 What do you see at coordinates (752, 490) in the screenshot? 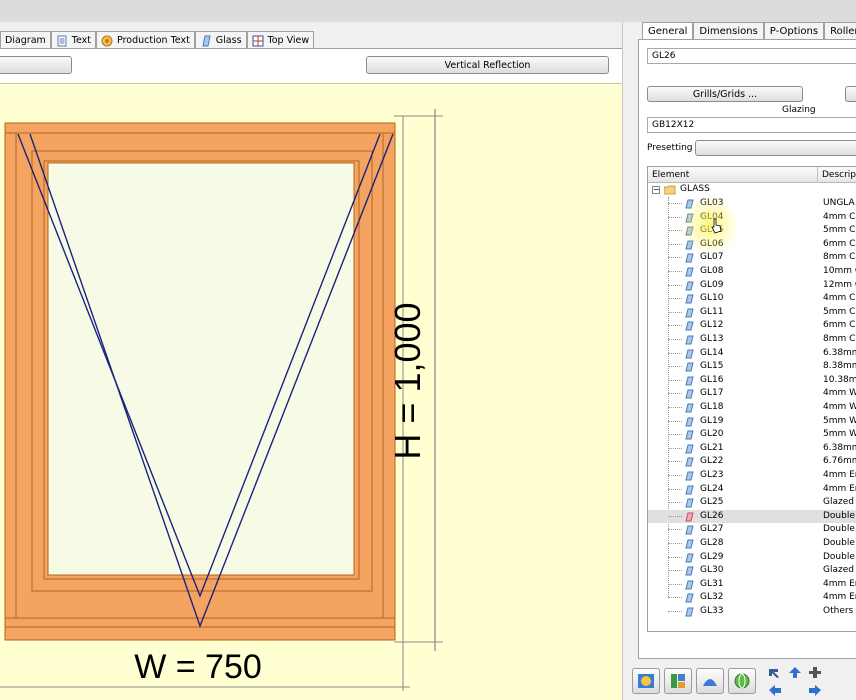
I see `tree-item-gl24: GL24 4mm En` at bounding box center [752, 490].